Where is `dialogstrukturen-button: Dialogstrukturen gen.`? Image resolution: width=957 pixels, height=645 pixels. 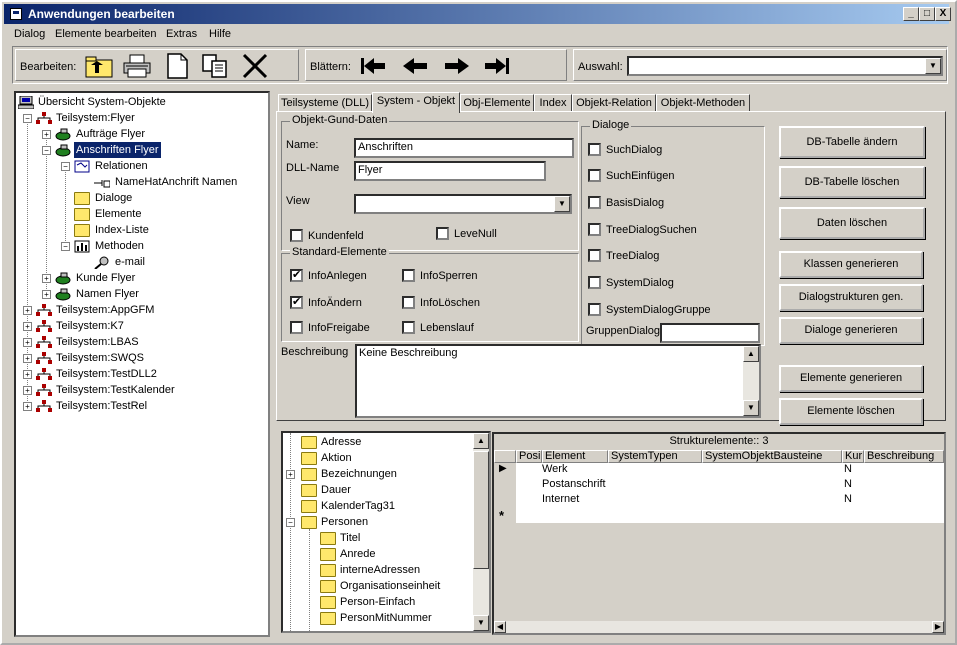
dialogstrukturen-button: Dialogstrukturen gen. is located at coordinates (851, 297).